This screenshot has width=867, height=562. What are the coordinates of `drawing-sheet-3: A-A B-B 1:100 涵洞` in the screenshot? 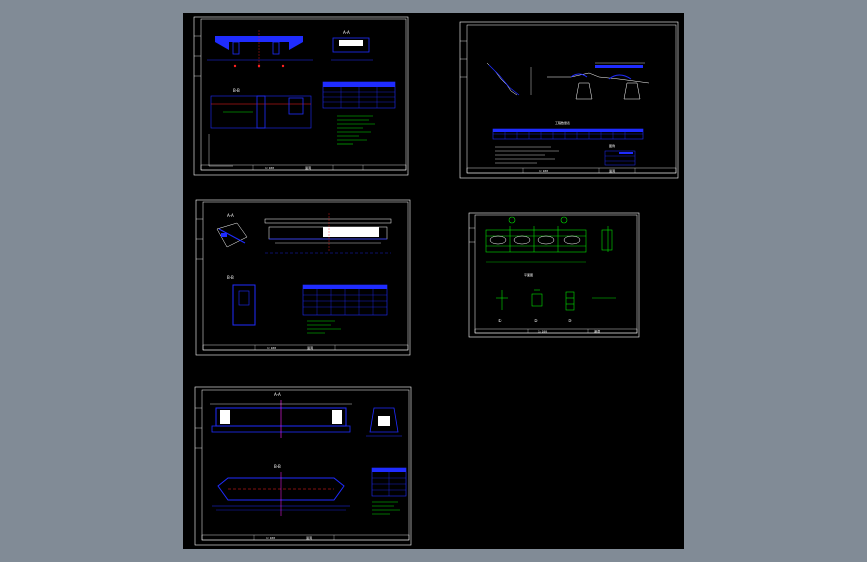 It's located at (303, 277).